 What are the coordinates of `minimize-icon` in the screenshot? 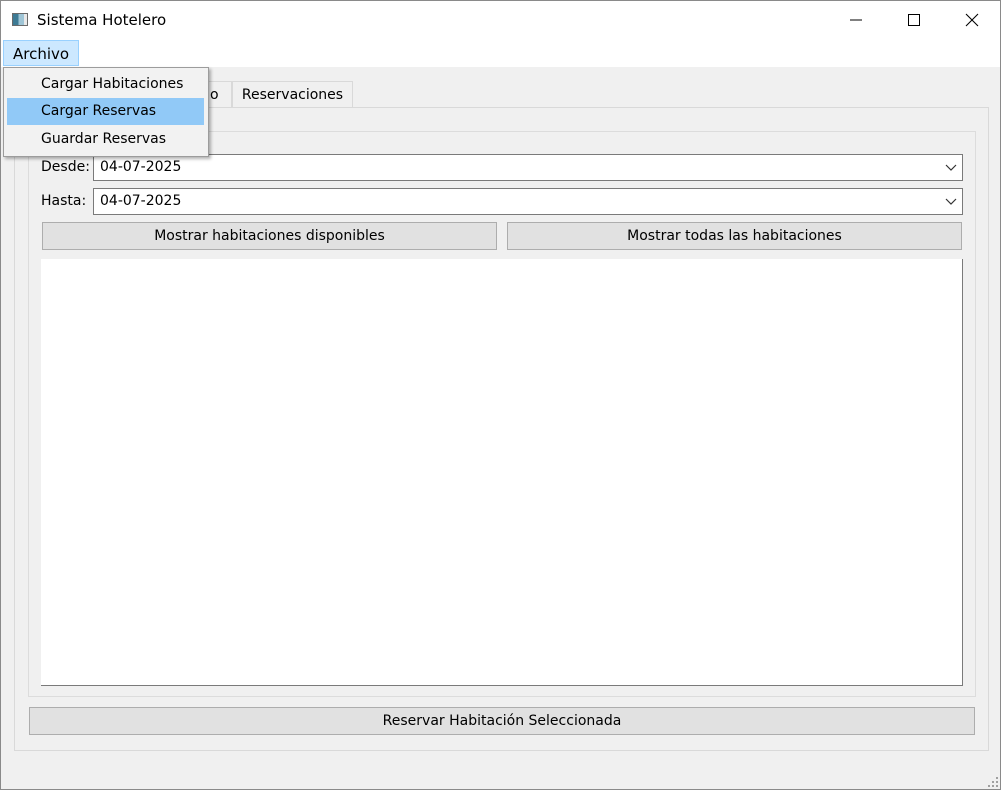 It's located at (856, 20).